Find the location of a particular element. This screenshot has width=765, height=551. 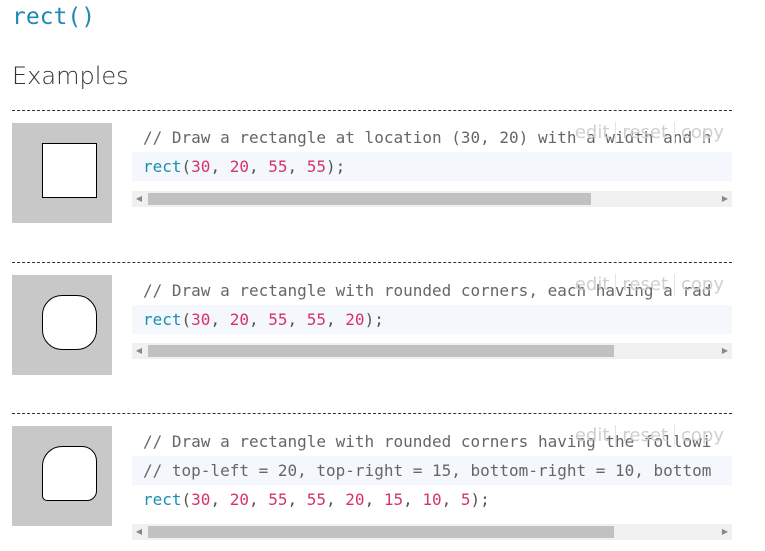

code-line: rect(30, 20, 55, 55, 20); is located at coordinates (432, 319).